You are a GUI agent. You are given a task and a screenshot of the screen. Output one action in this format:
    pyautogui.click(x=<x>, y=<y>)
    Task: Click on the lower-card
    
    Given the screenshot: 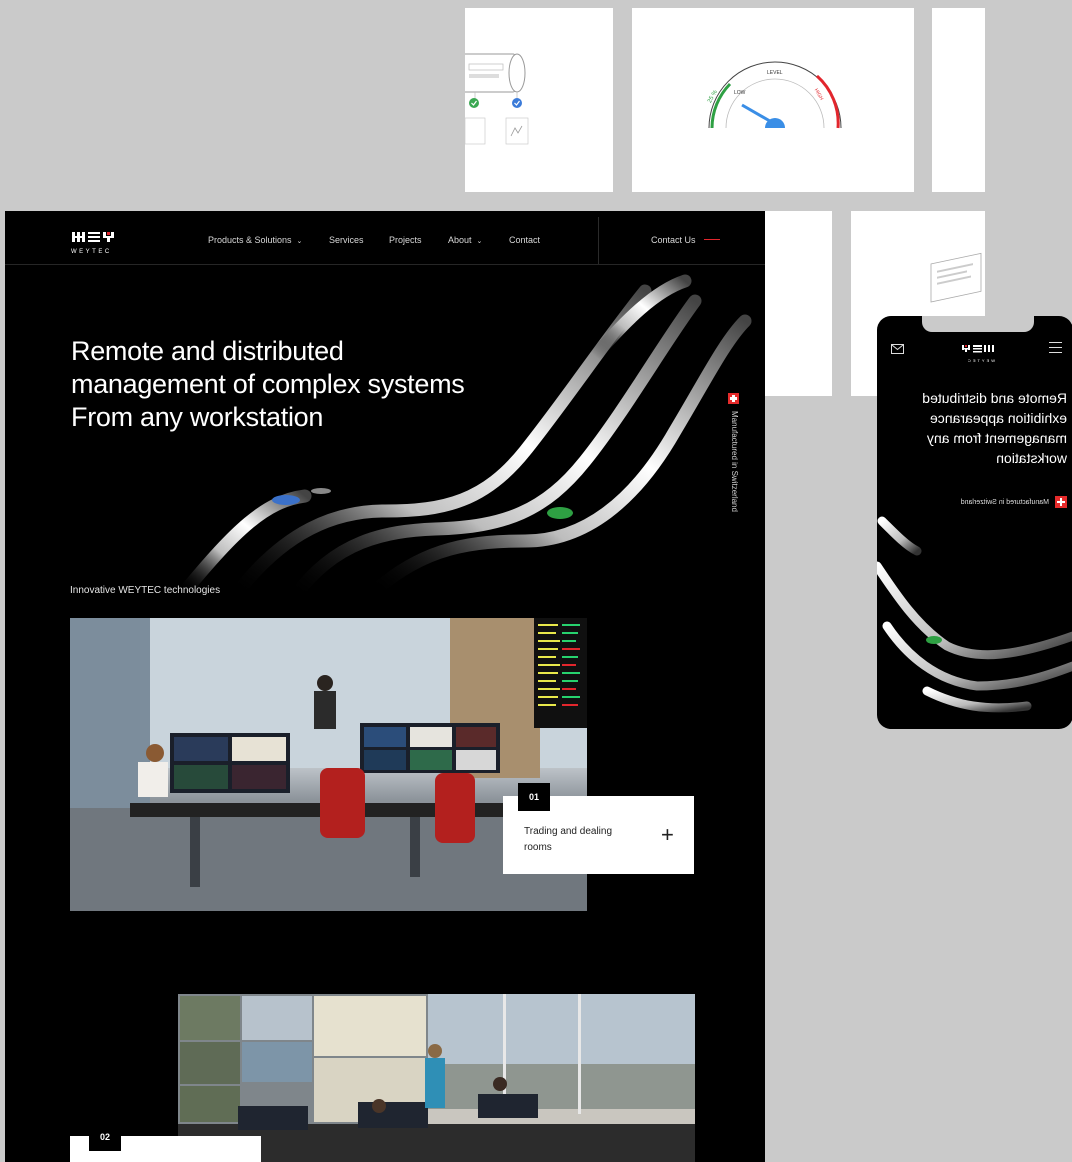 What is the action you would take?
    pyautogui.click(x=798, y=303)
    